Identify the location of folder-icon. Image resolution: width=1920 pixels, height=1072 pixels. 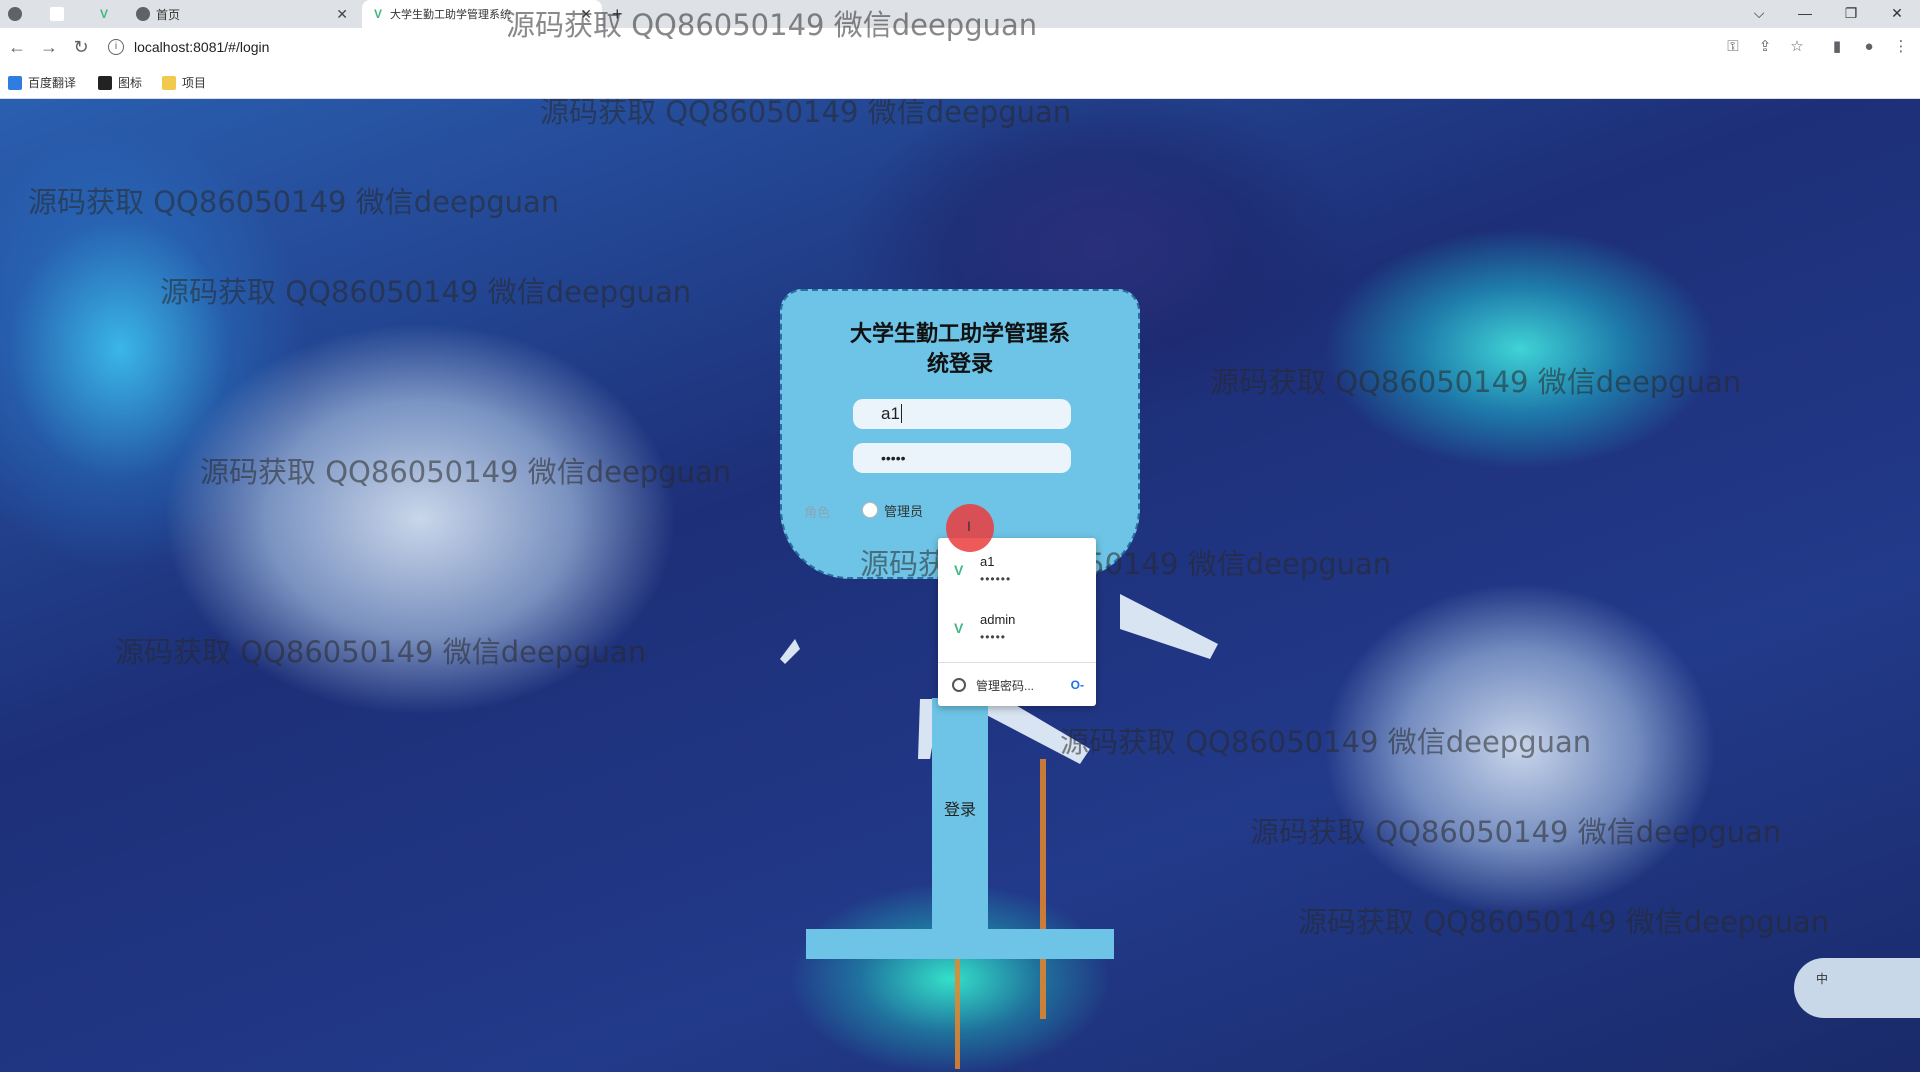
(169, 82).